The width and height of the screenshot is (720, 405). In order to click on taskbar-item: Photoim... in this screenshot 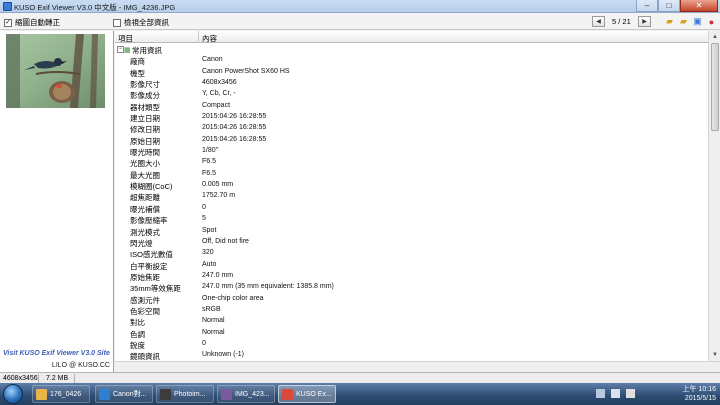, I will do `click(185, 394)`.